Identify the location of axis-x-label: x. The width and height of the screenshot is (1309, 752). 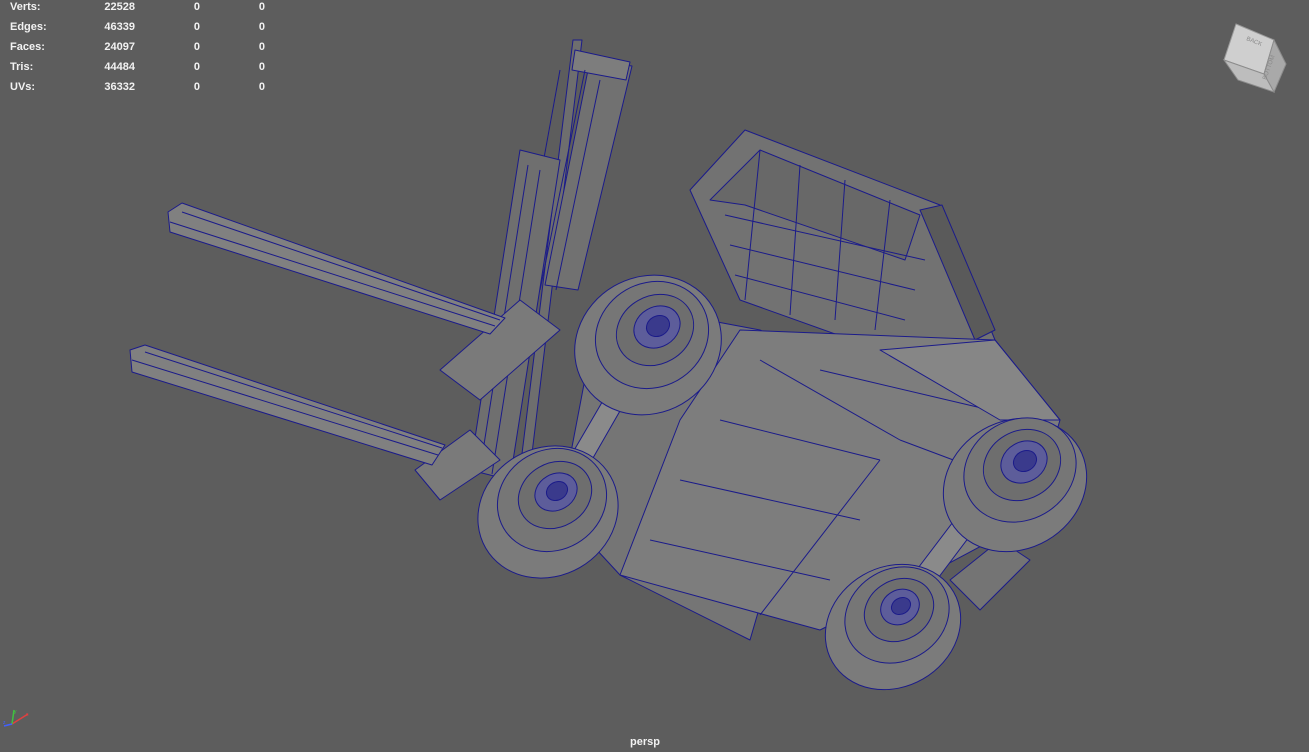
(27, 715).